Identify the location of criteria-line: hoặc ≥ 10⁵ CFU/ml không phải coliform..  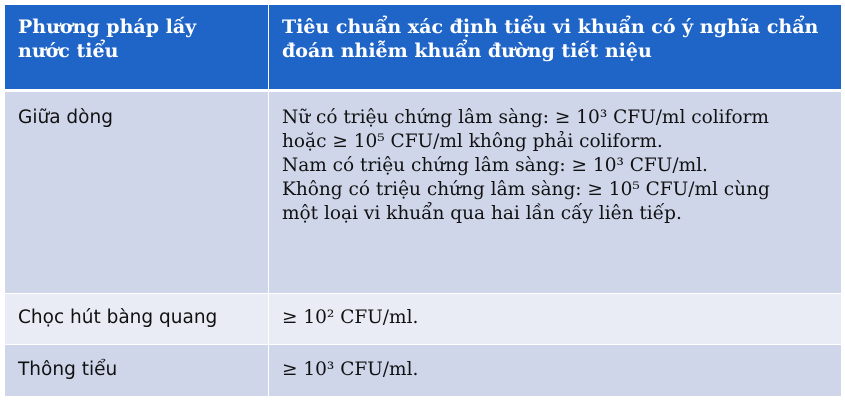
(472, 141).